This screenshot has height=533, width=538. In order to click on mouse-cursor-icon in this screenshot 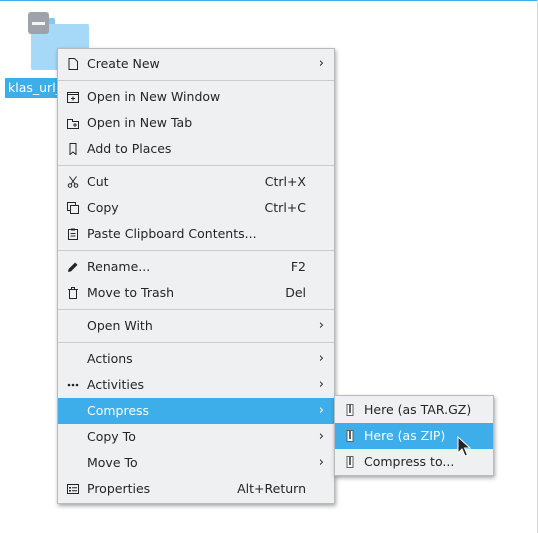, I will do `click(464, 446)`.